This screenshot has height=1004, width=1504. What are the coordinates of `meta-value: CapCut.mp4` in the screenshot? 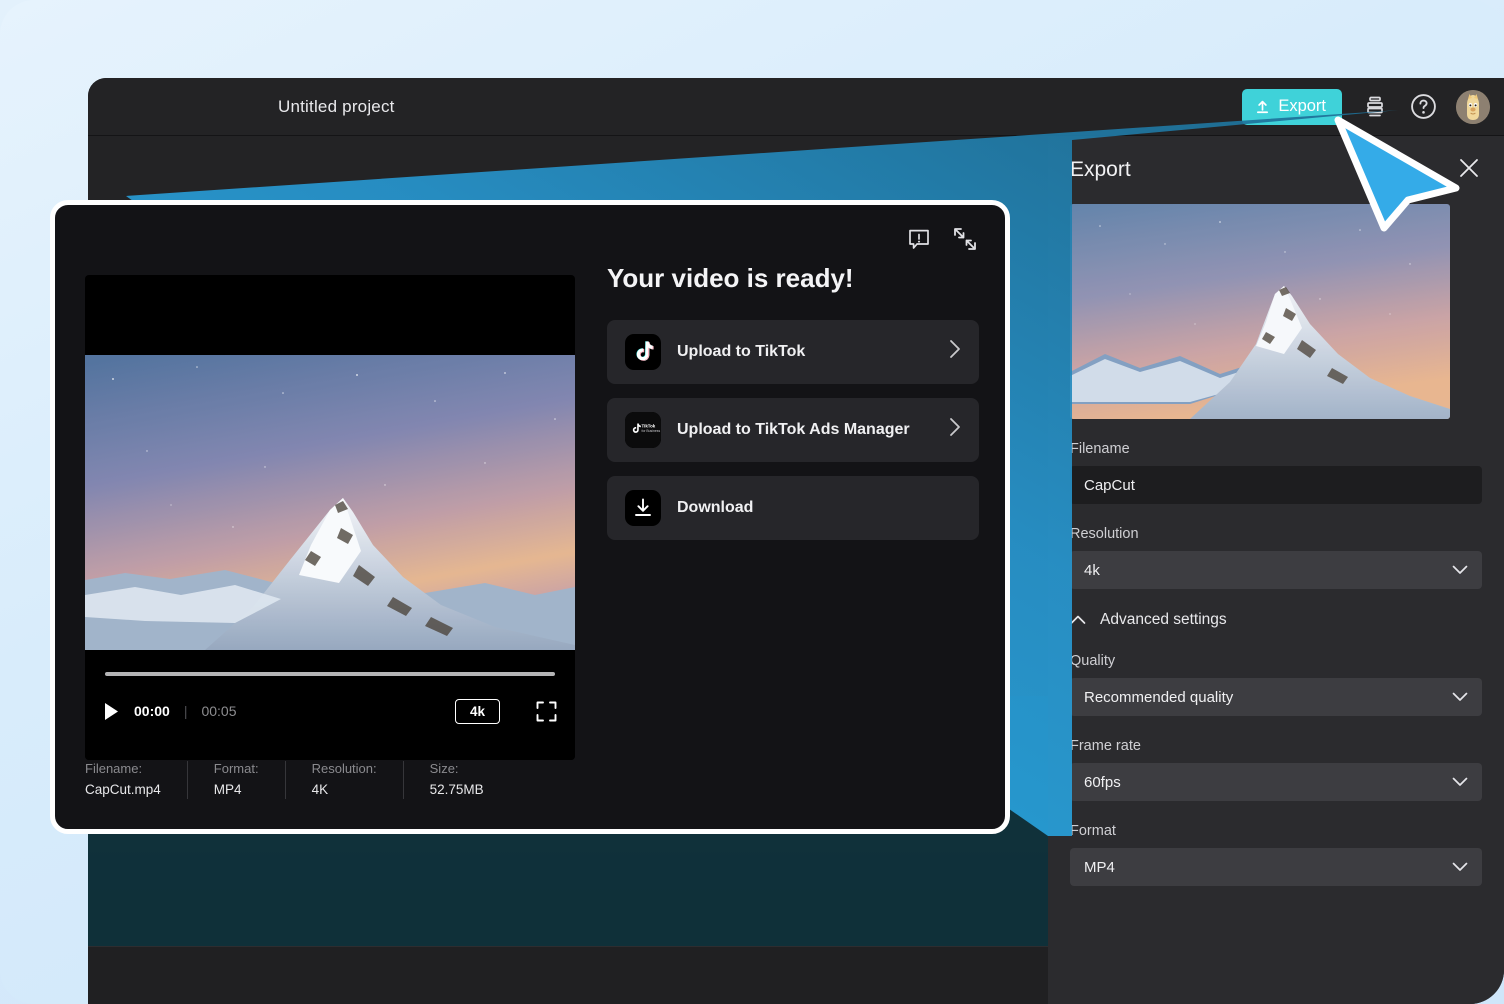 It's located at (123, 789).